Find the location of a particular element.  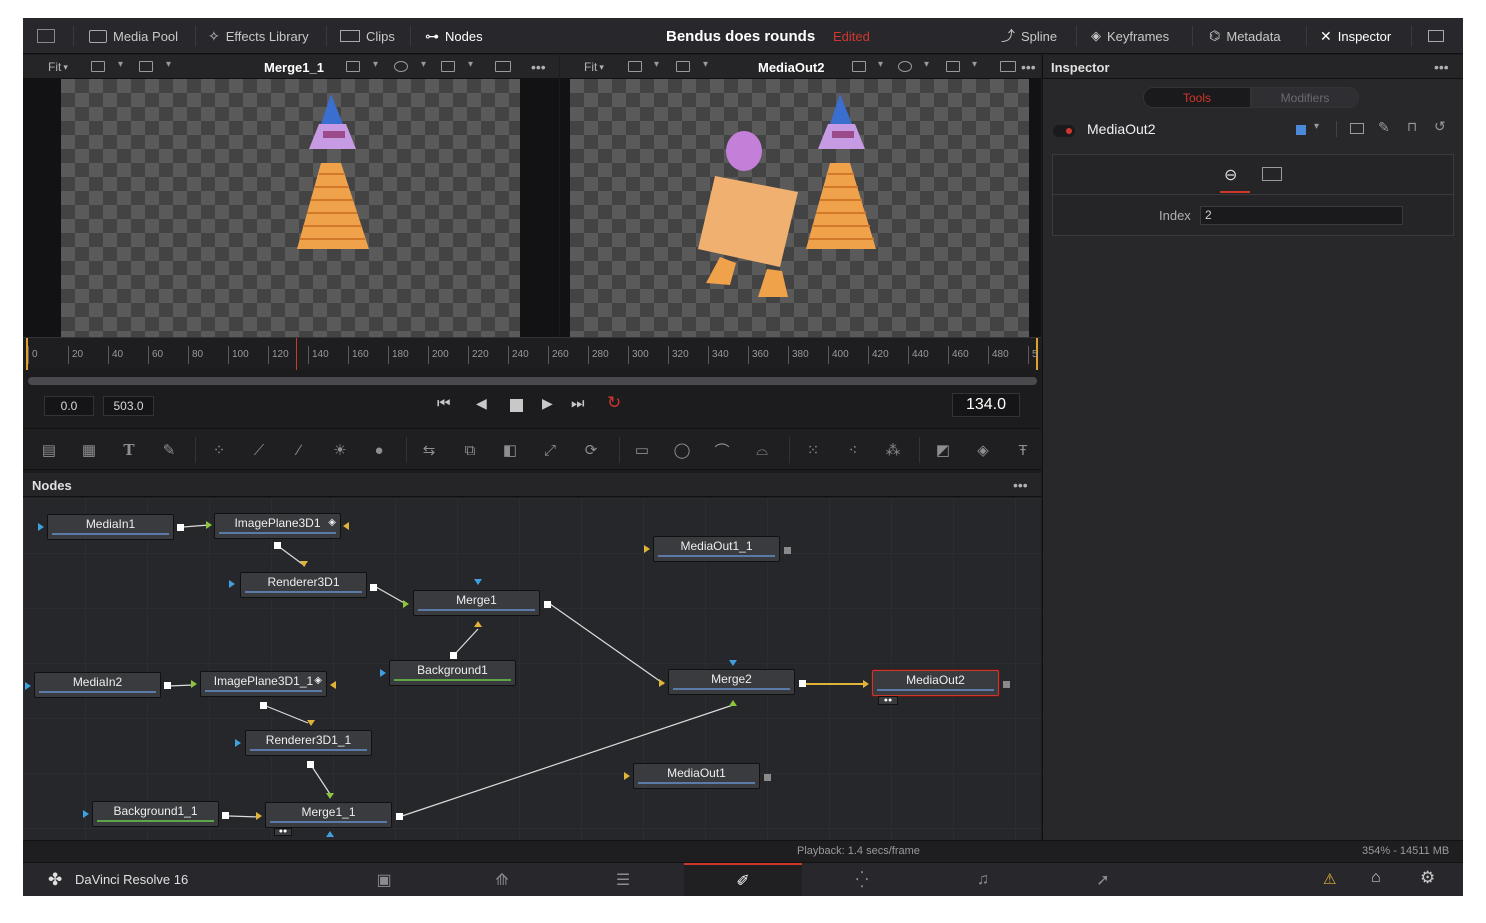

resize-tool-icon: ⤢ is located at coordinates (550, 450).